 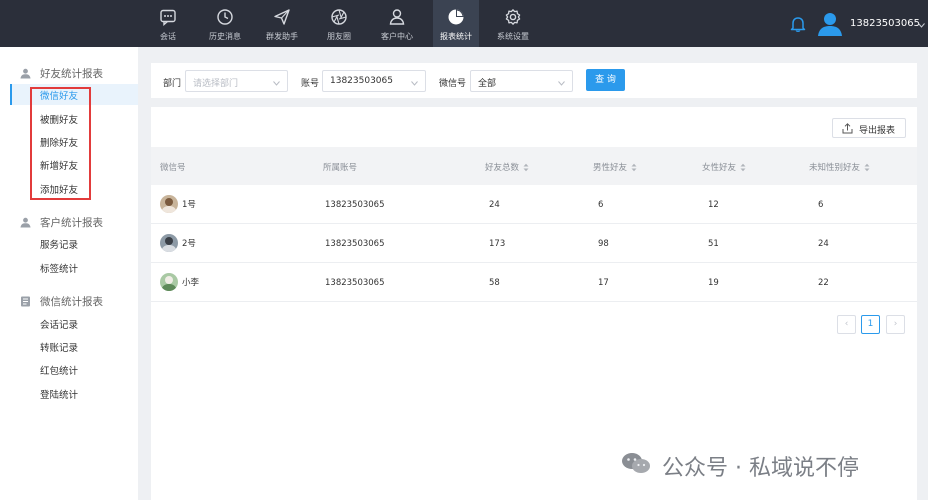 I want to click on nav-label: 会话, so click(x=168, y=36).